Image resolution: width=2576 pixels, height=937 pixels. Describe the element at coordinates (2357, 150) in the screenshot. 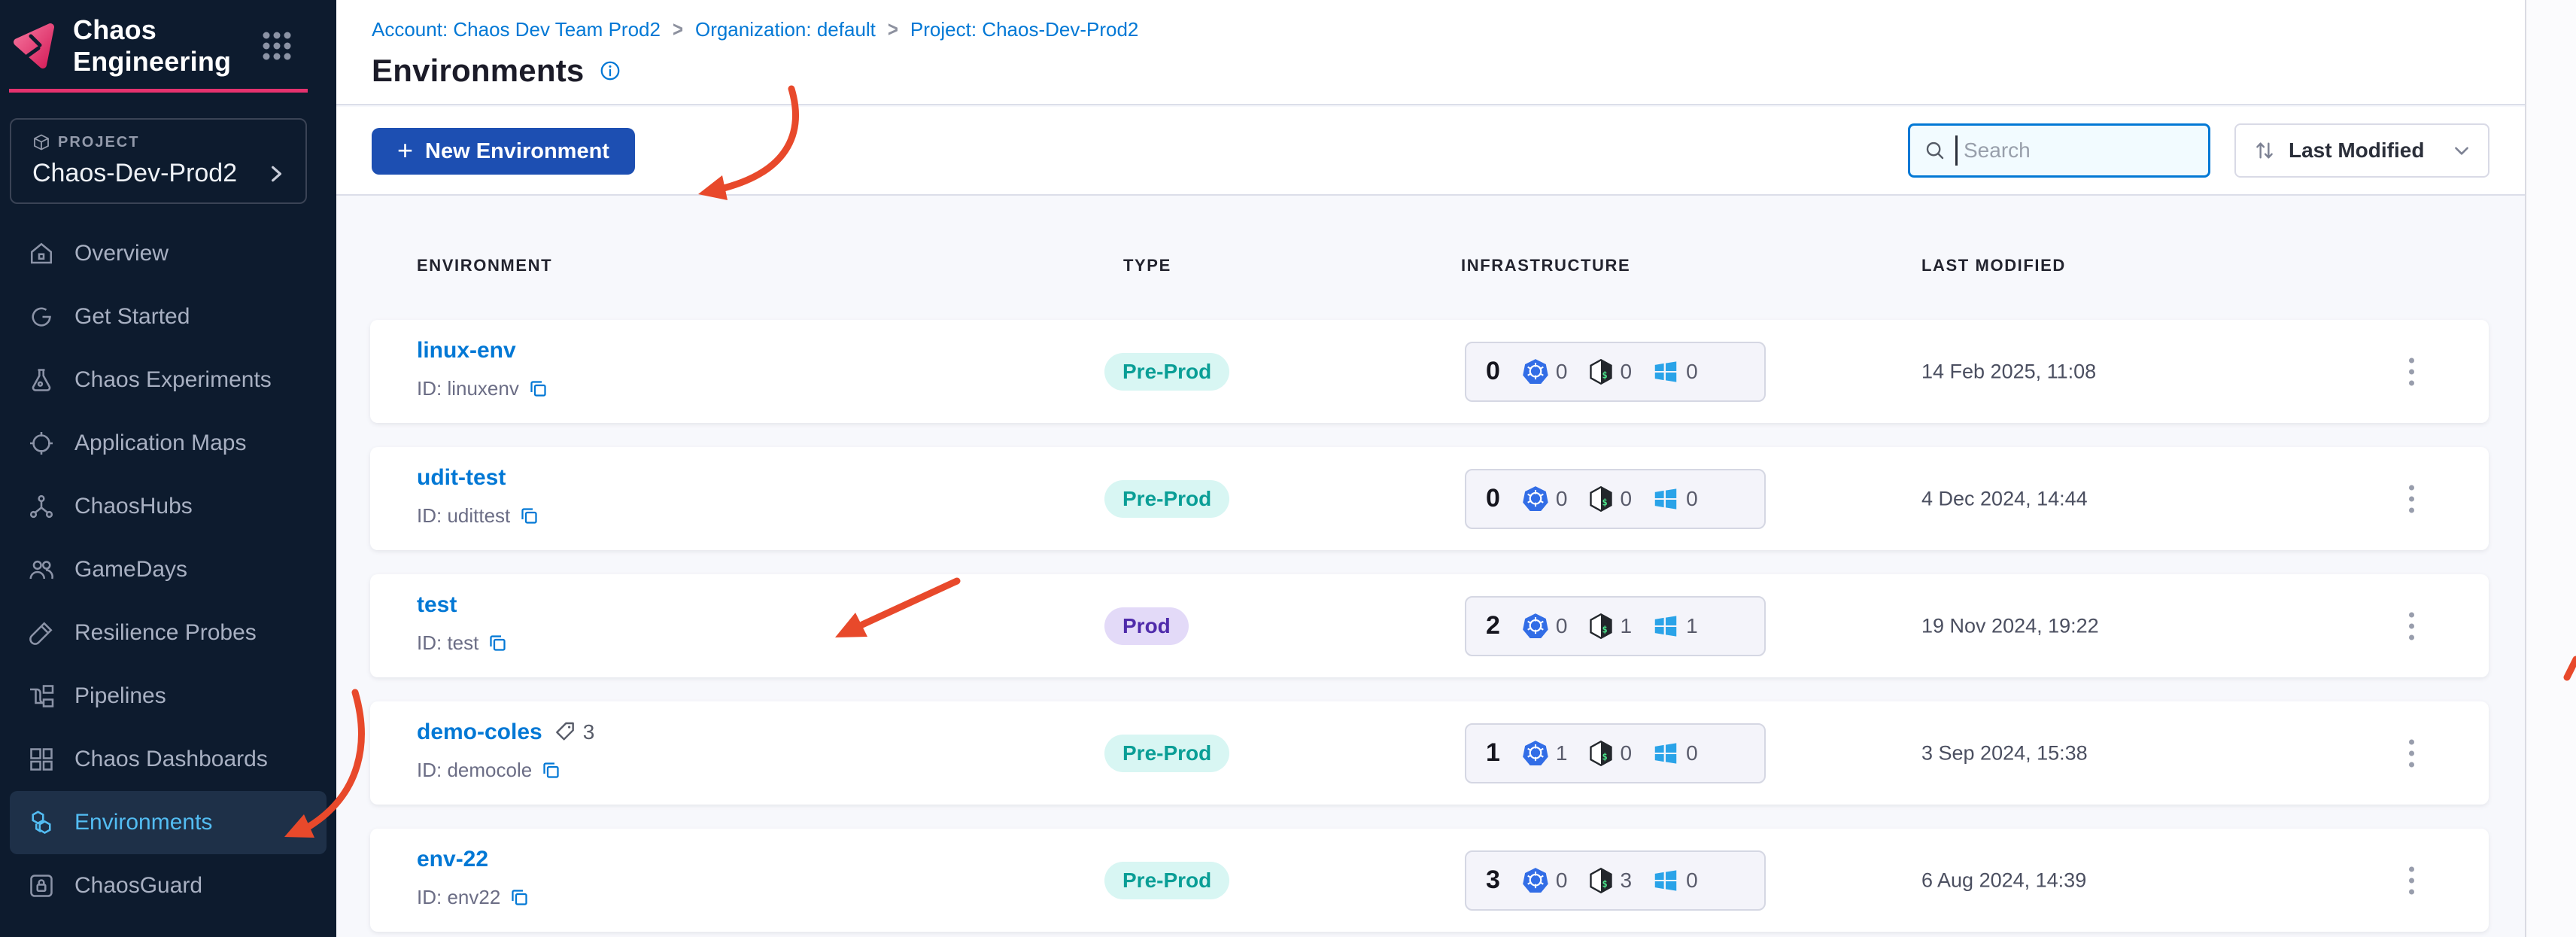

I see `sort-selected-value: Last Modified` at that location.